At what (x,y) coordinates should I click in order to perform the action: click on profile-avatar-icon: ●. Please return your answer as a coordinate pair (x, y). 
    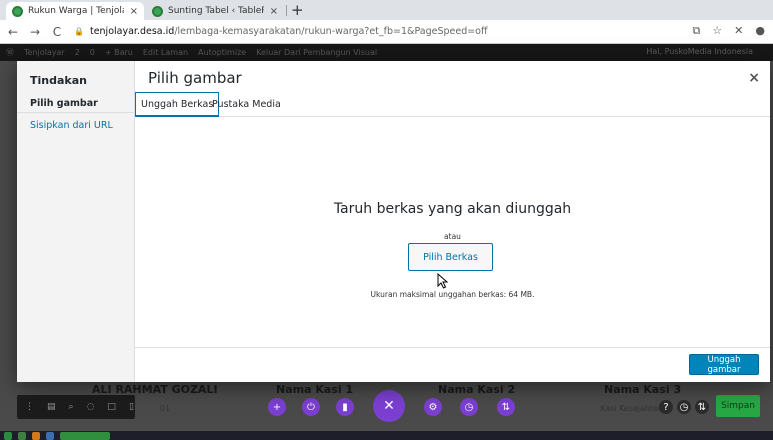
    Looking at the image, I should click on (760, 31).